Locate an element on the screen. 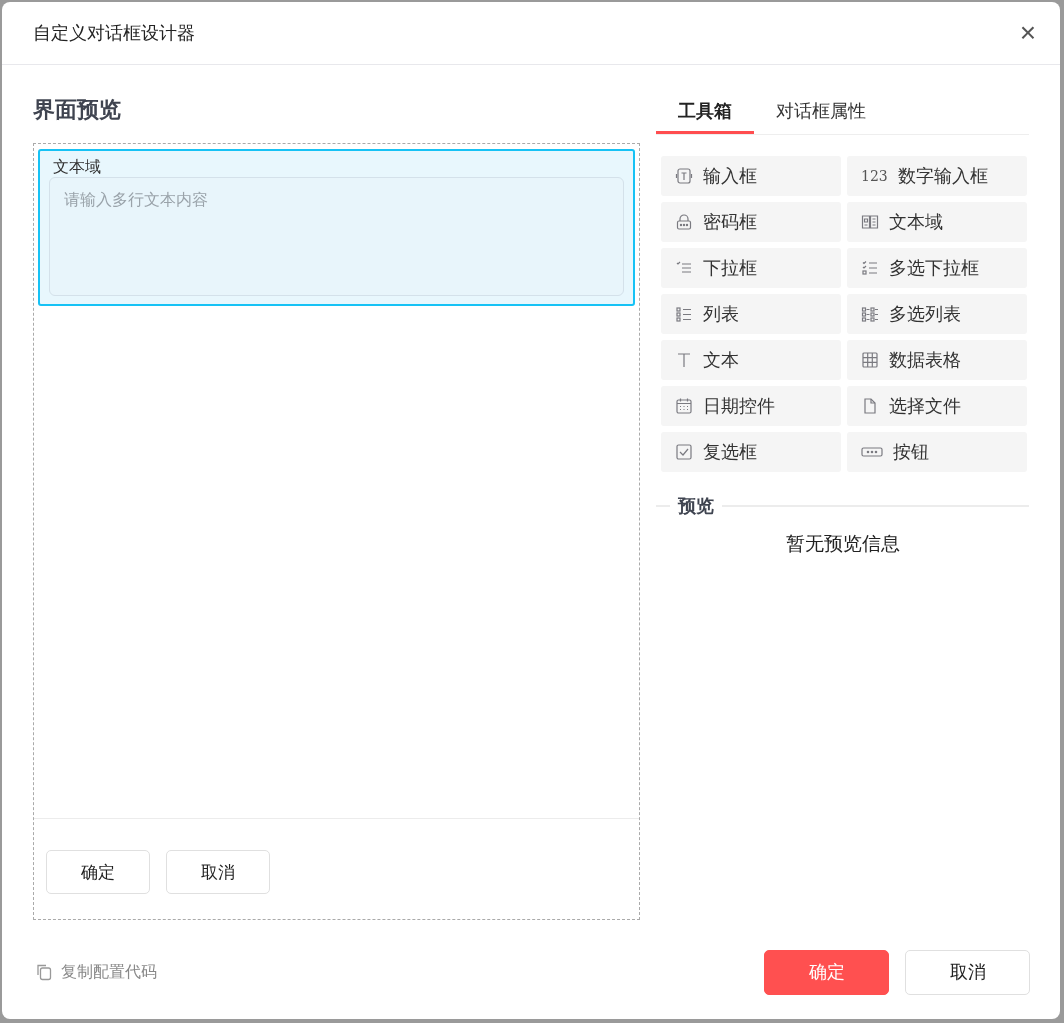 This screenshot has height=1023, width=1064. close-button: × is located at coordinates (1027, 33).